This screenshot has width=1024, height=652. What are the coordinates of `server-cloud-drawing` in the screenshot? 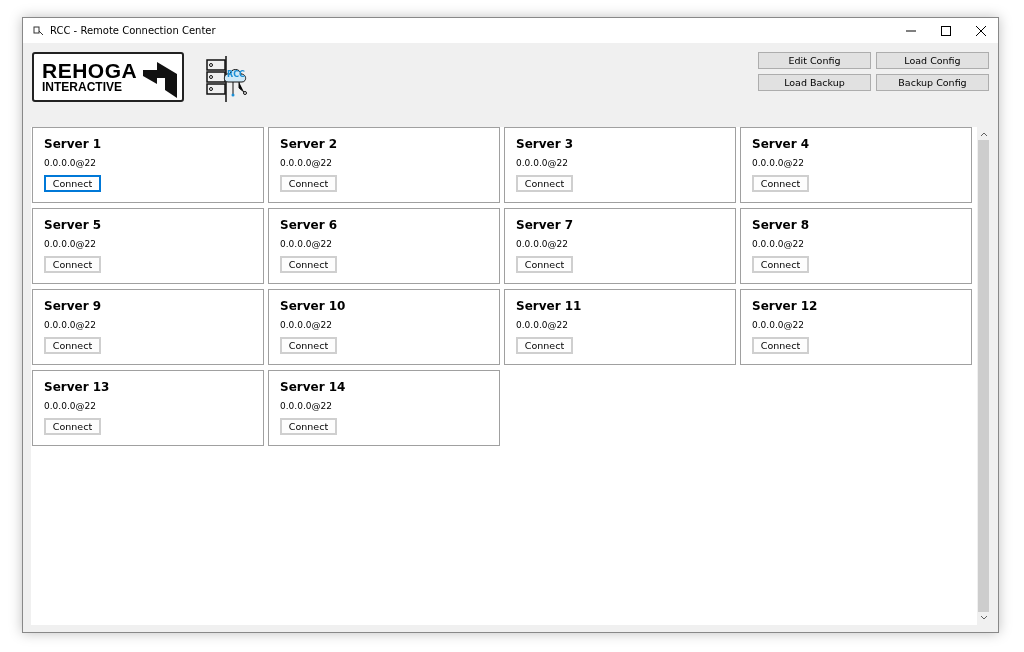 It's located at (228, 79).